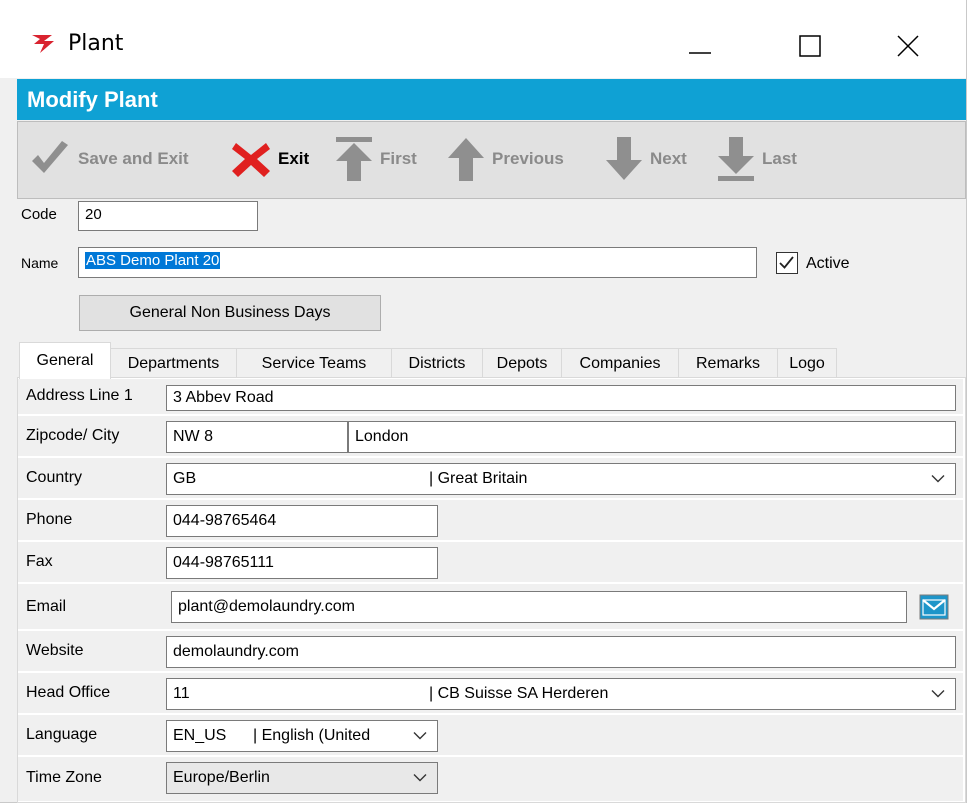 The image size is (967, 803). What do you see at coordinates (251, 160) in the screenshot?
I see `close-x-icon` at bounding box center [251, 160].